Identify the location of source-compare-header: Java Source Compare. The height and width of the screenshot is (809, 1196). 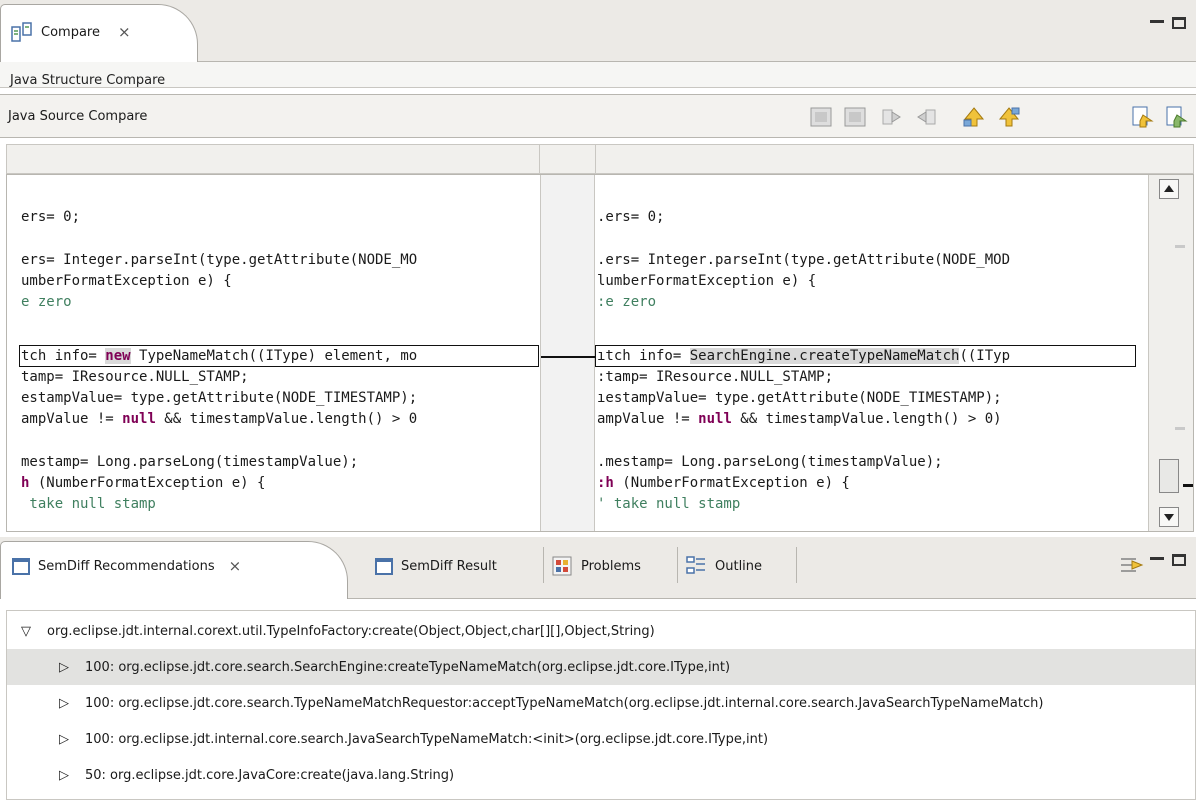
(598, 116).